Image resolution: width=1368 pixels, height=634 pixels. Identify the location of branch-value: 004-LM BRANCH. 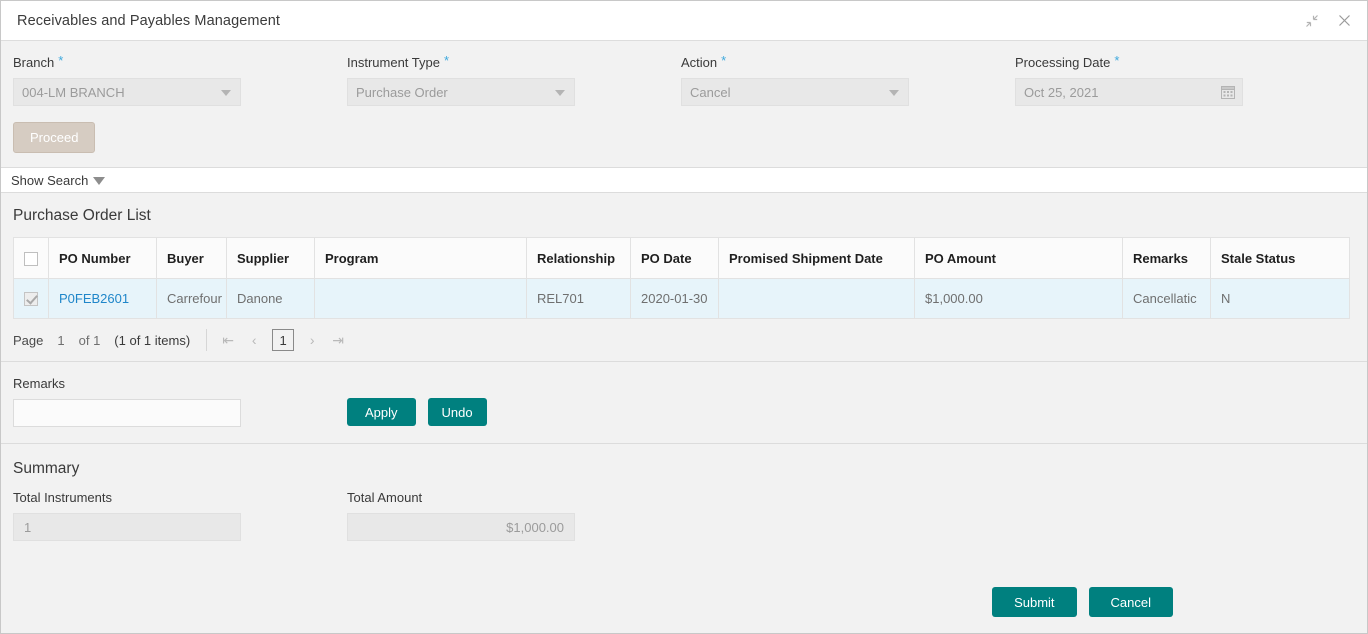
(73, 92).